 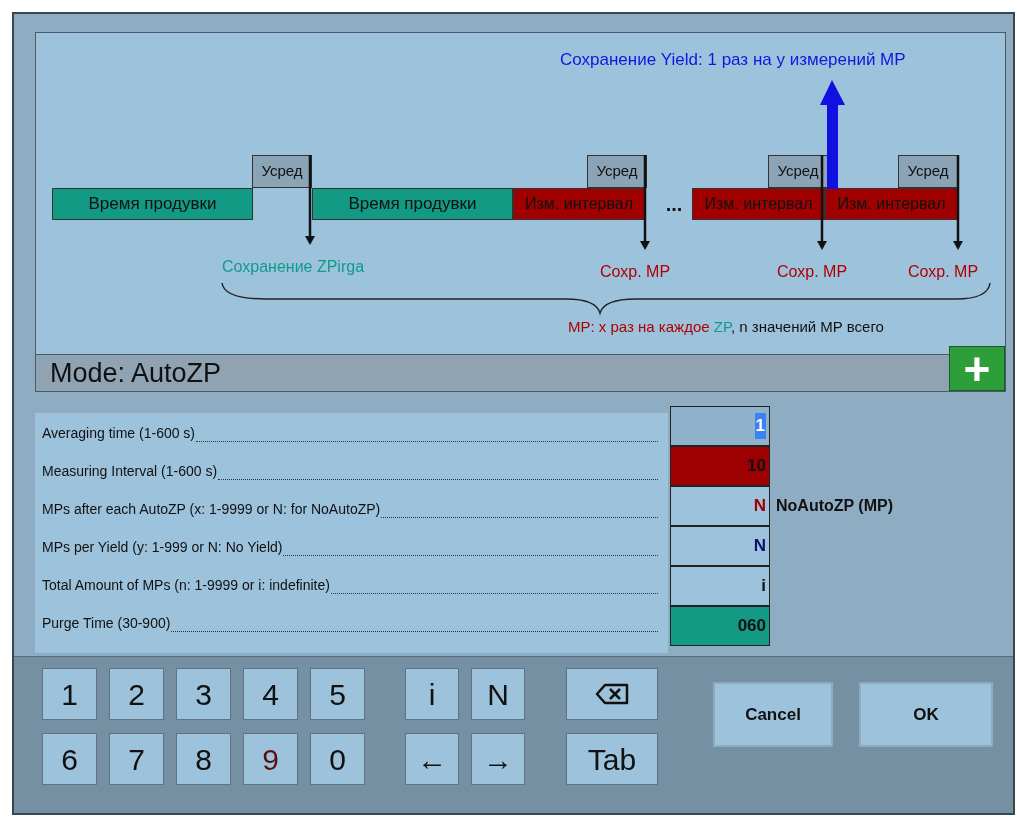 What do you see at coordinates (186, 585) in the screenshot?
I see `field-label: Total Amount of MPs (n: 1-9999 or i: indefinite)` at bounding box center [186, 585].